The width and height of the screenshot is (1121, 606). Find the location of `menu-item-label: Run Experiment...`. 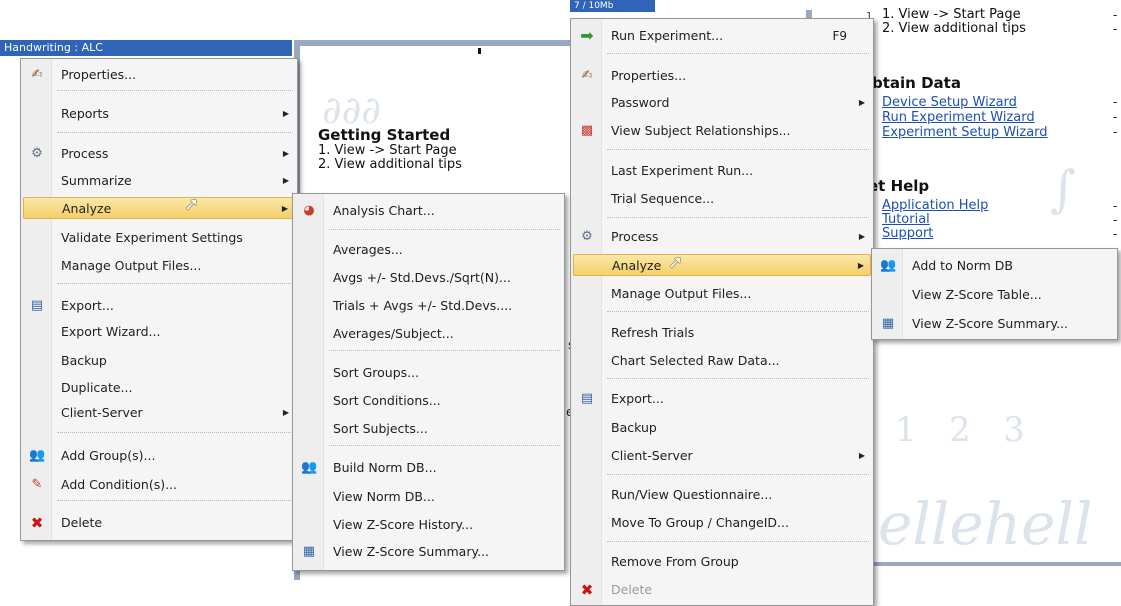

menu-item-label: Run Experiment... is located at coordinates (667, 35).